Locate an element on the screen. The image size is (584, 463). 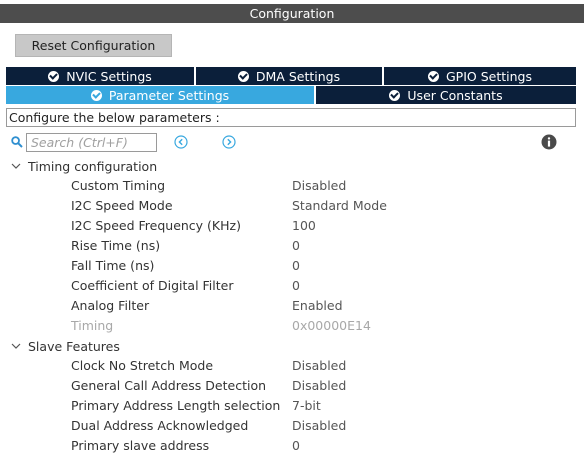
tab-label: NVIC Settings is located at coordinates (109, 76).